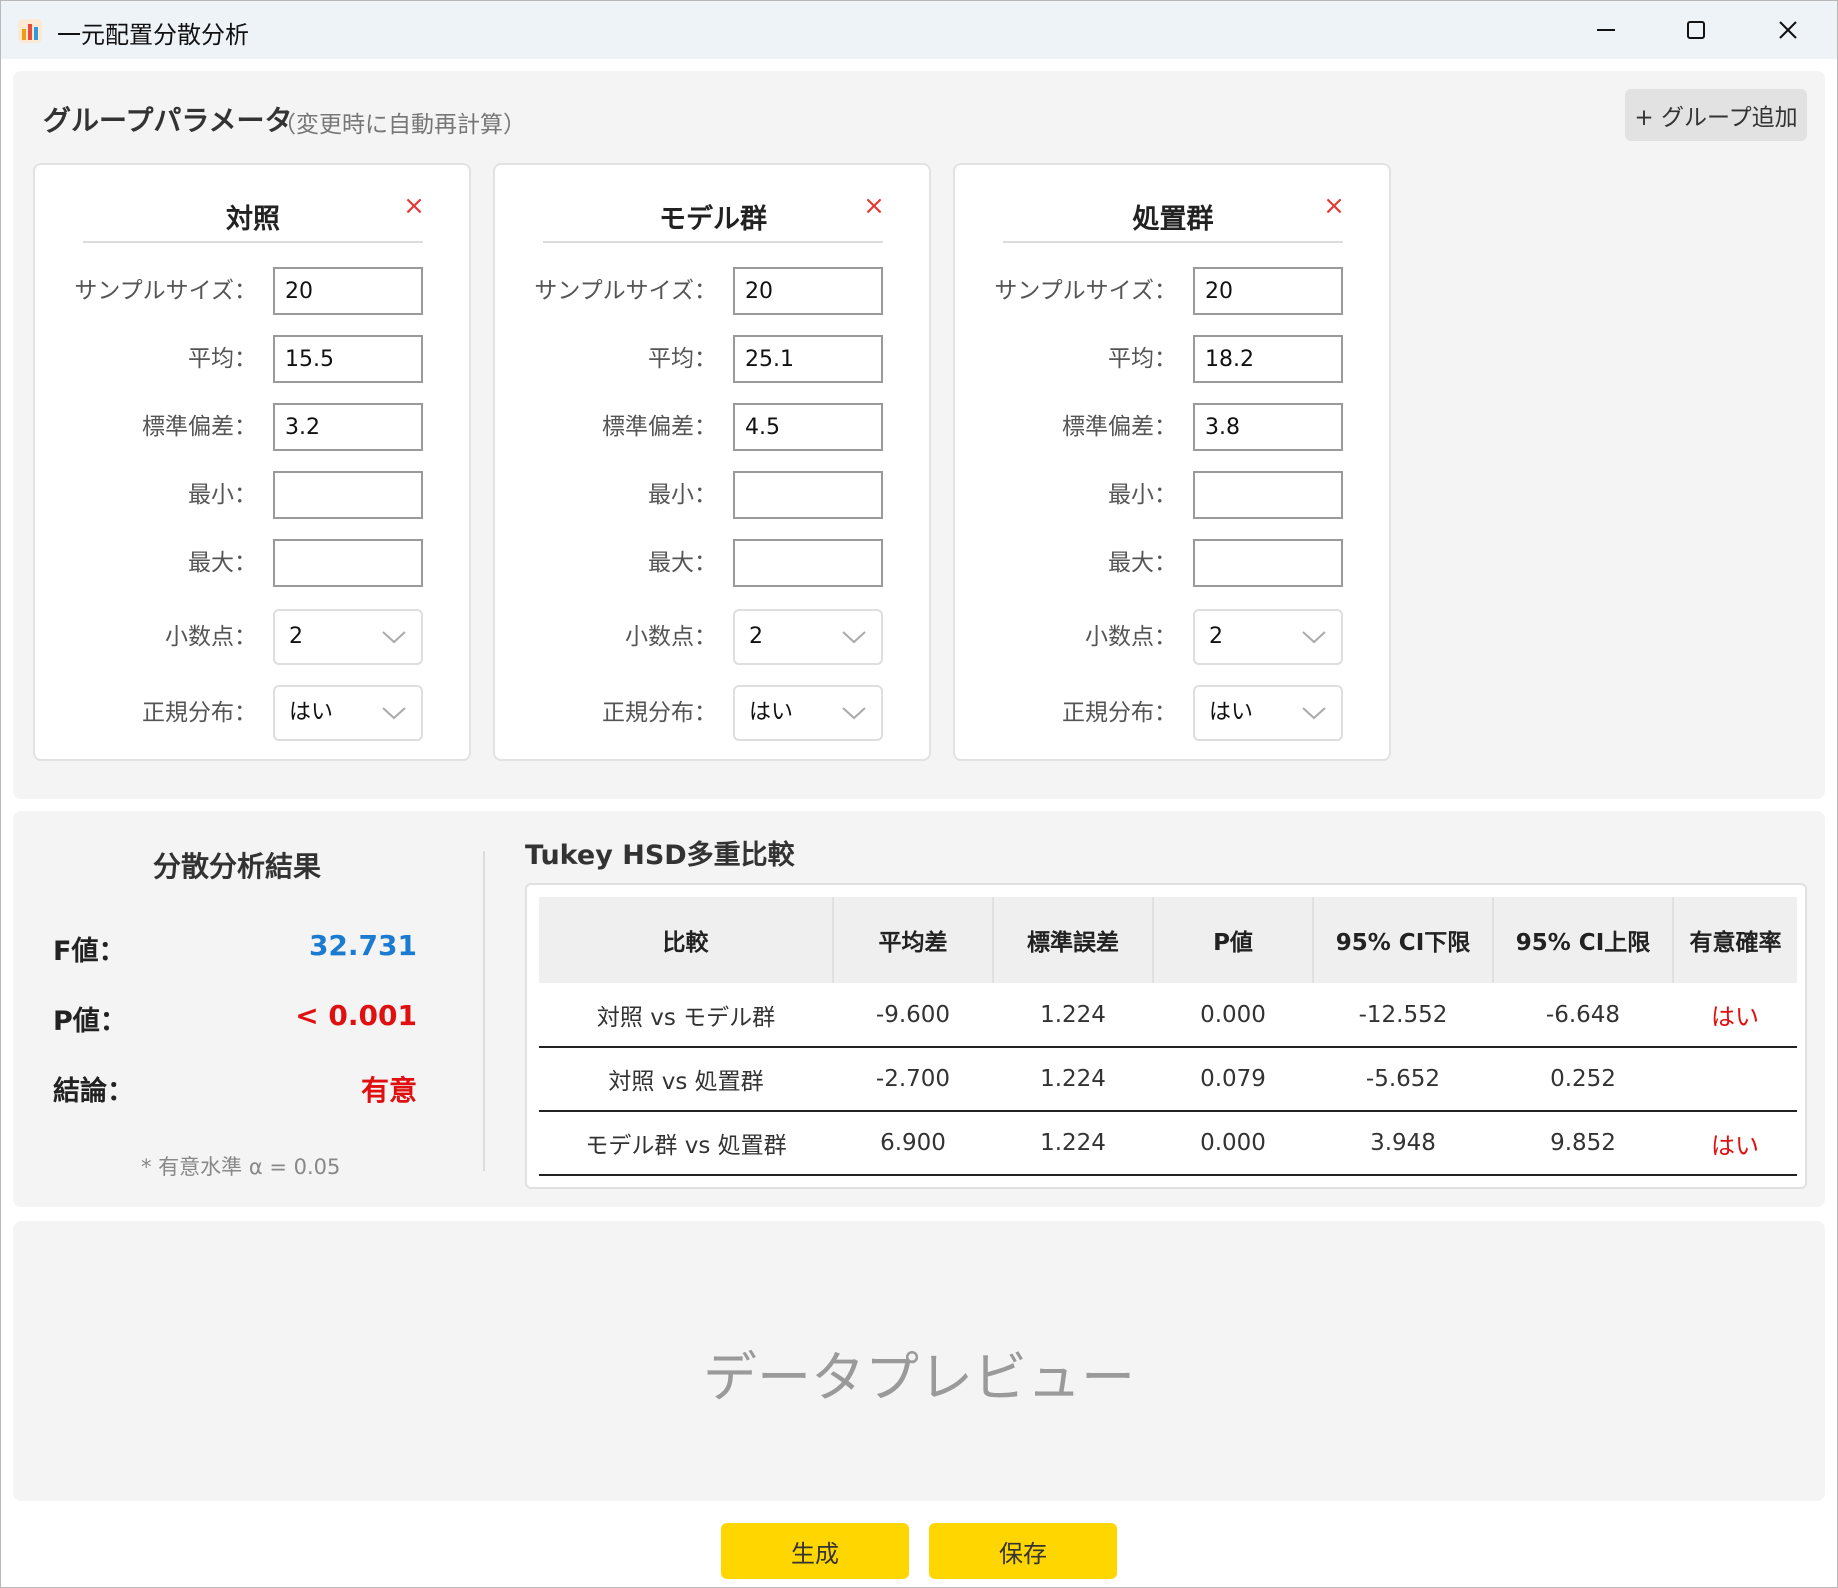 This screenshot has height=1588, width=1838. Describe the element at coordinates (1023, 1551) in the screenshot. I see `save-button: 保存` at that location.